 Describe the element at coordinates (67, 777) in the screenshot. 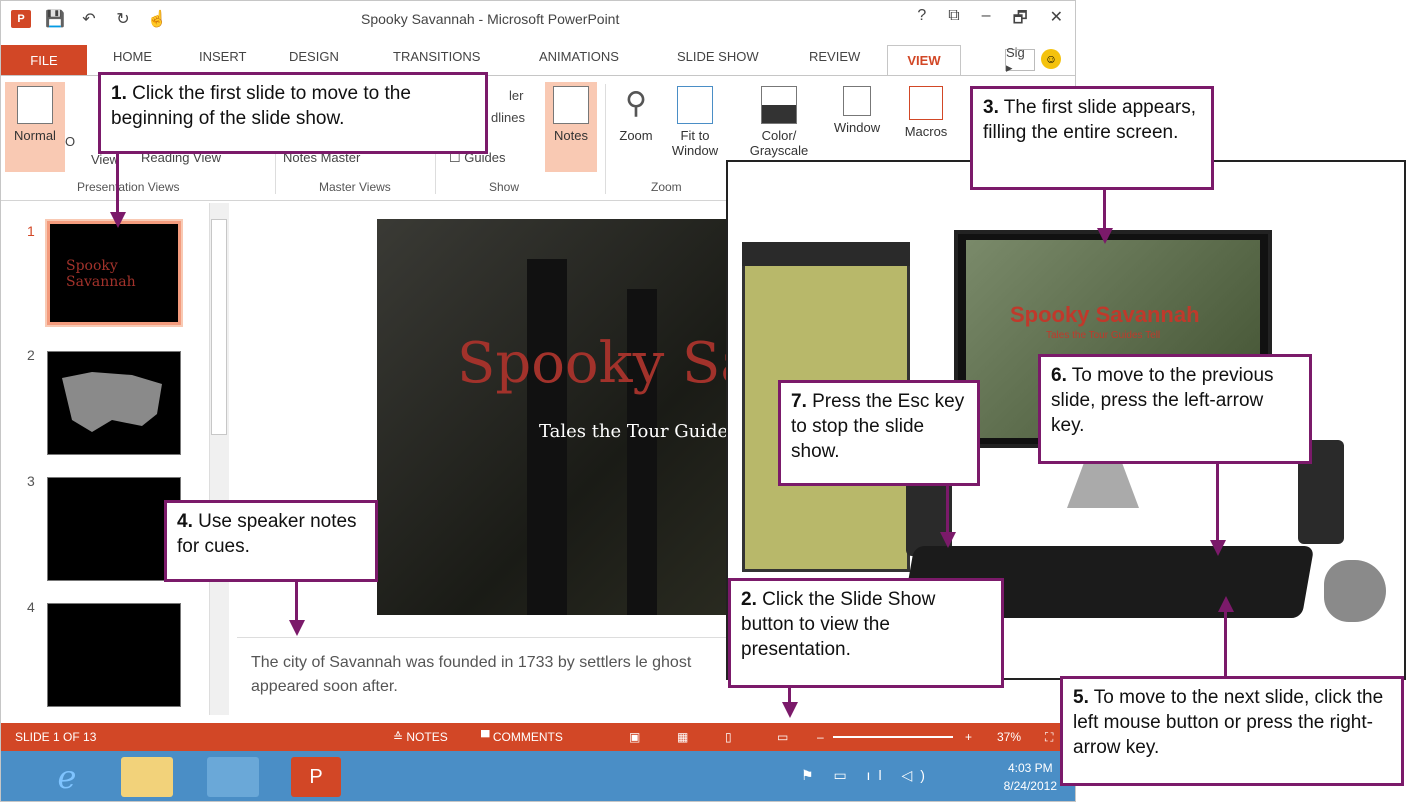

I see `internet-explorer-icon: ℯ` at that location.